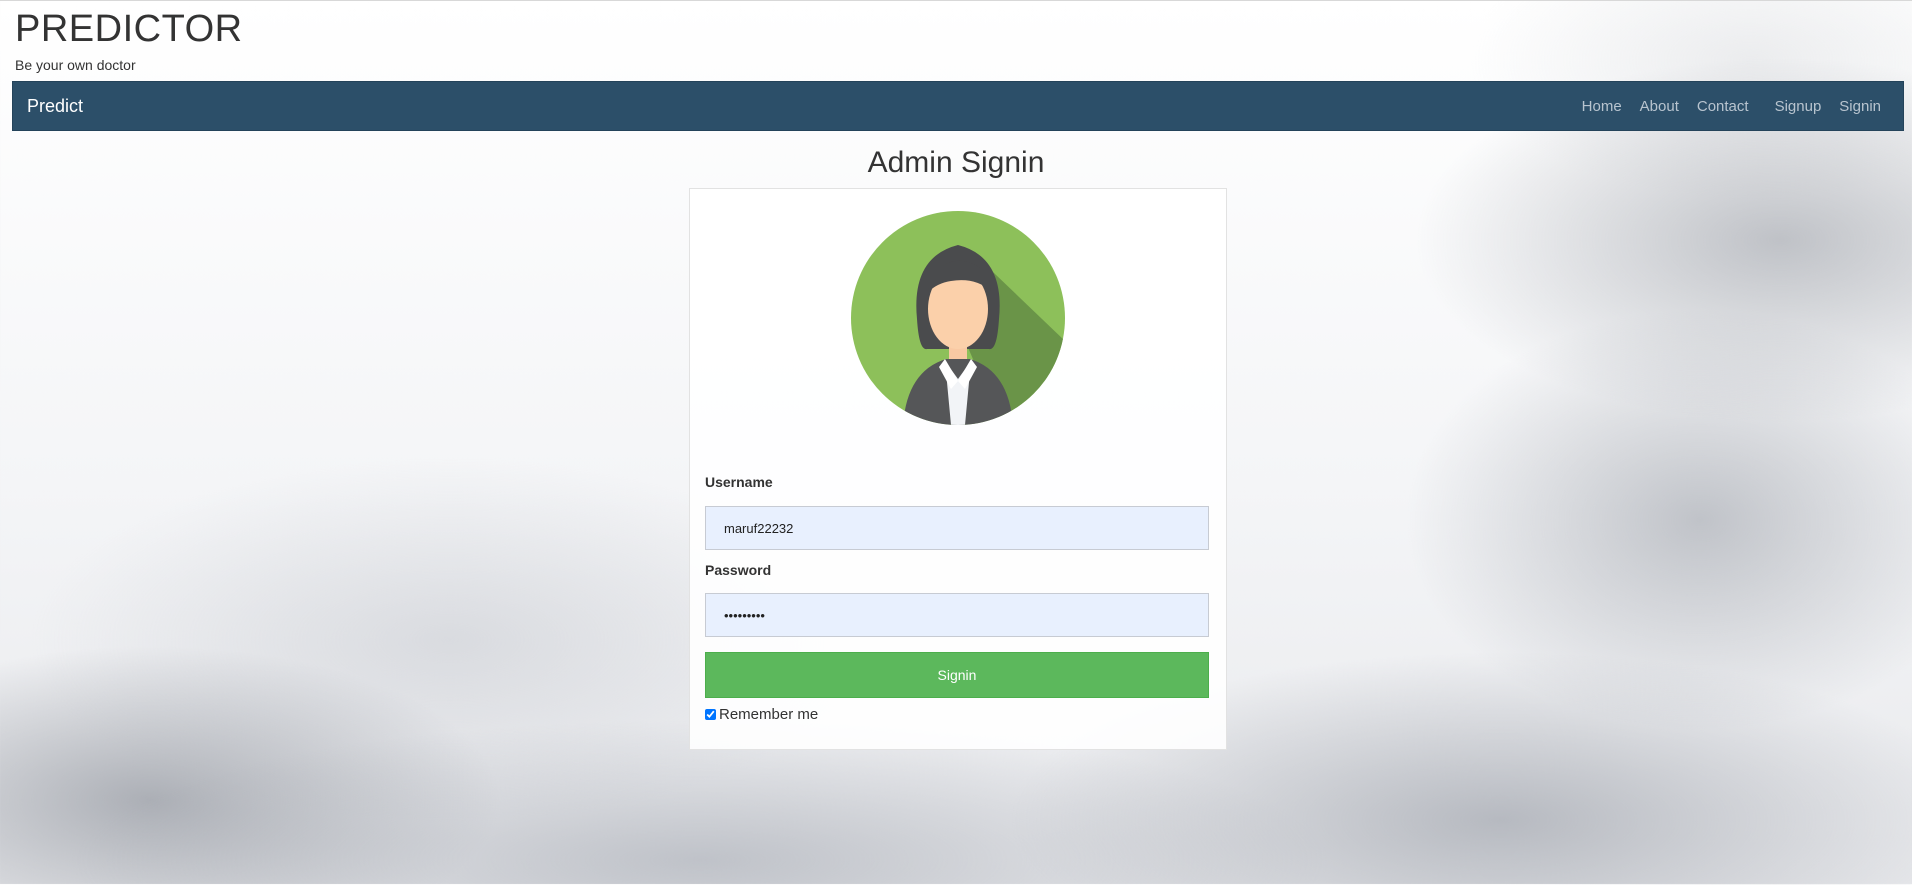 The image size is (1912, 885). What do you see at coordinates (957, 615) in the screenshot?
I see `password-input` at bounding box center [957, 615].